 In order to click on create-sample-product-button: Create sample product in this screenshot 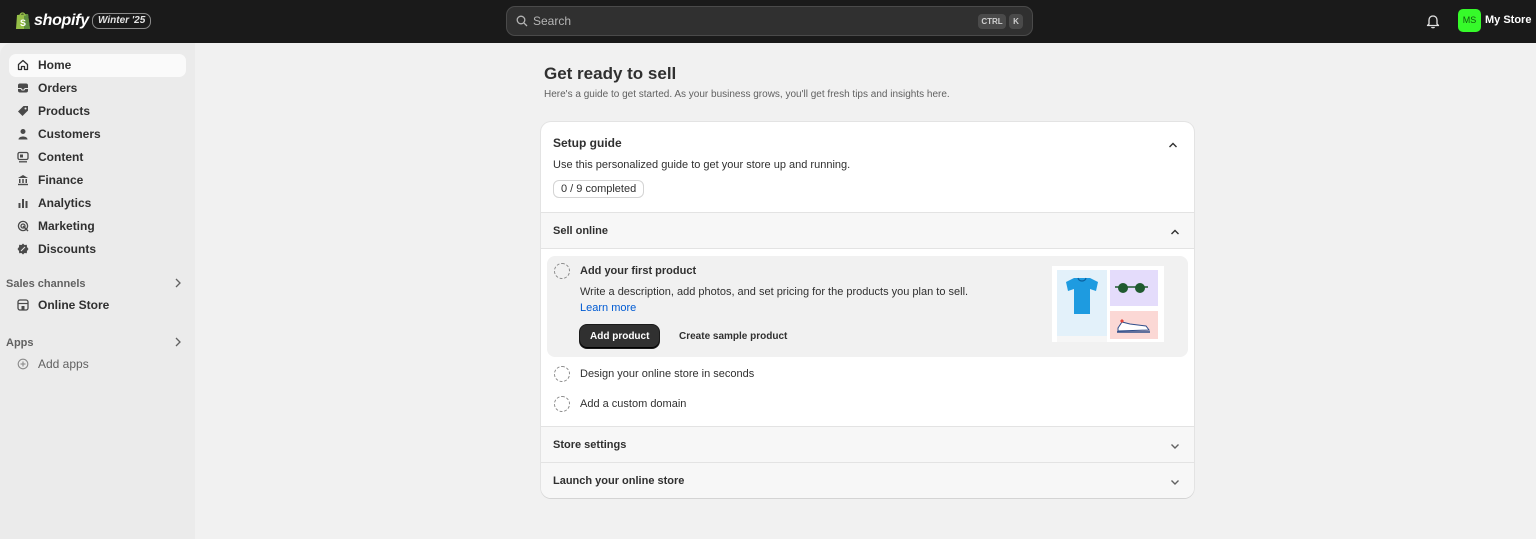, I will do `click(733, 336)`.